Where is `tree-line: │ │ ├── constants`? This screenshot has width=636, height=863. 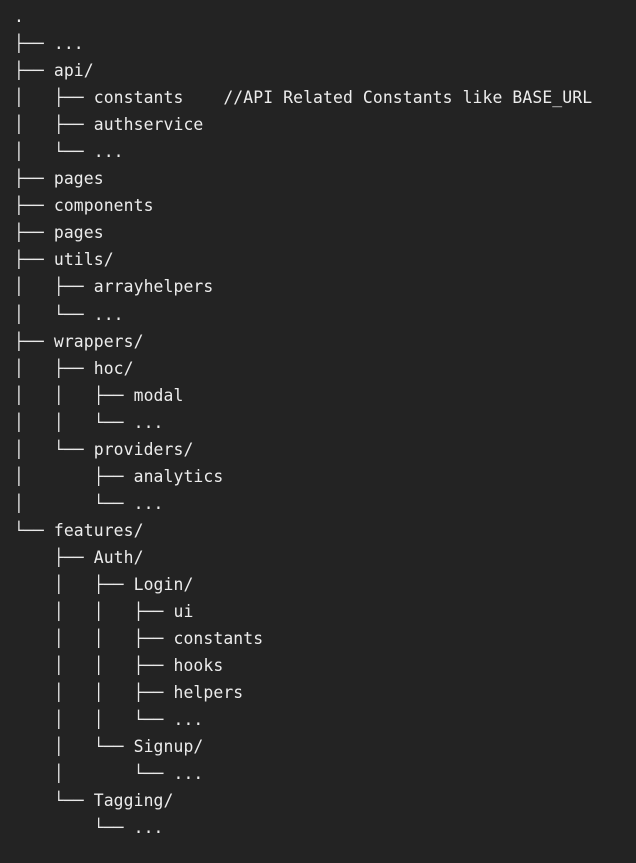 tree-line: │ │ ├── constants is located at coordinates (303, 638).